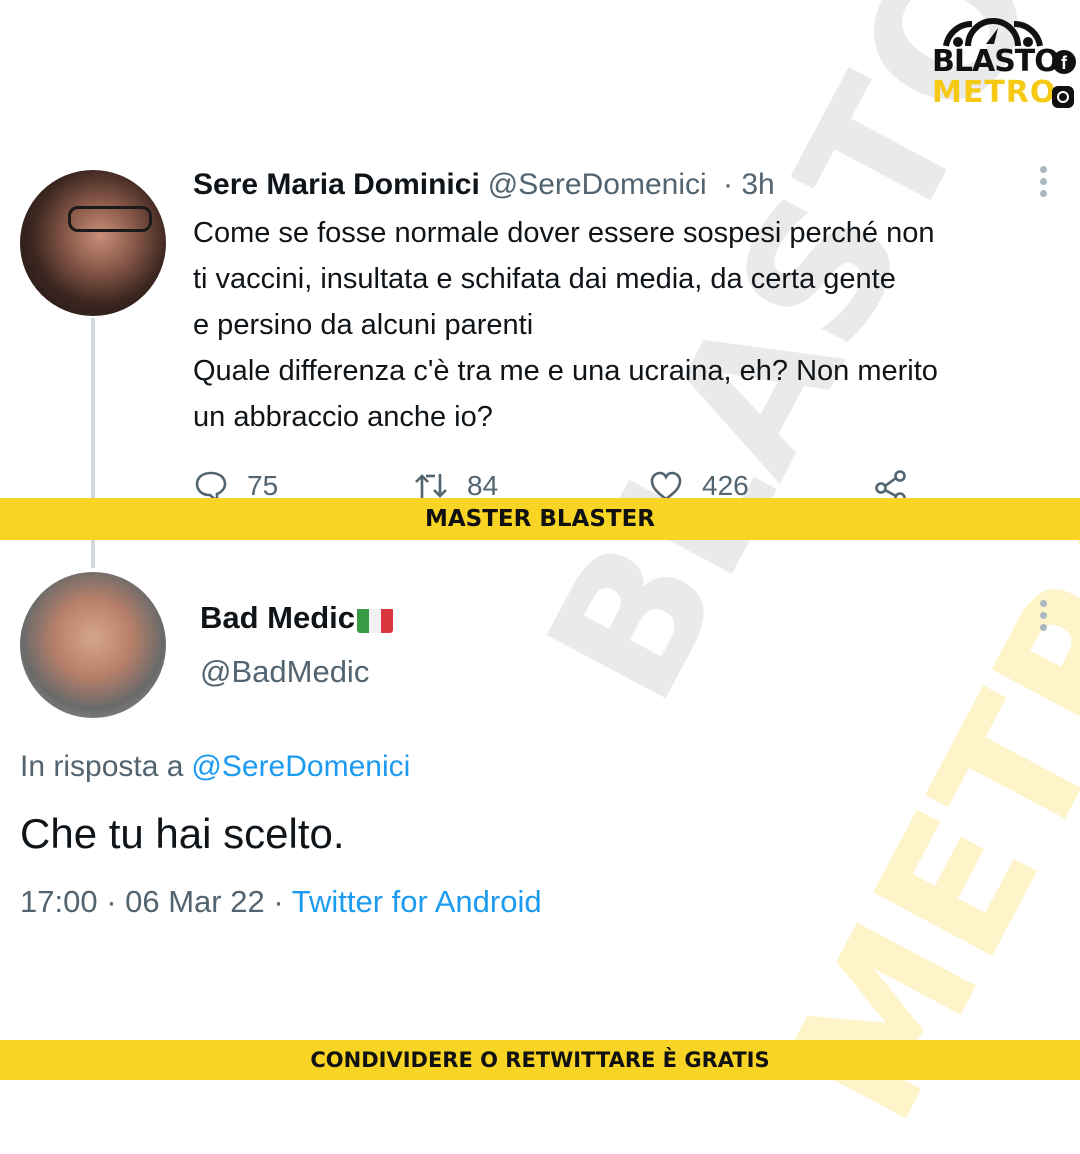  I want to click on reply-mention-link: @SereDomenici, so click(300, 766).